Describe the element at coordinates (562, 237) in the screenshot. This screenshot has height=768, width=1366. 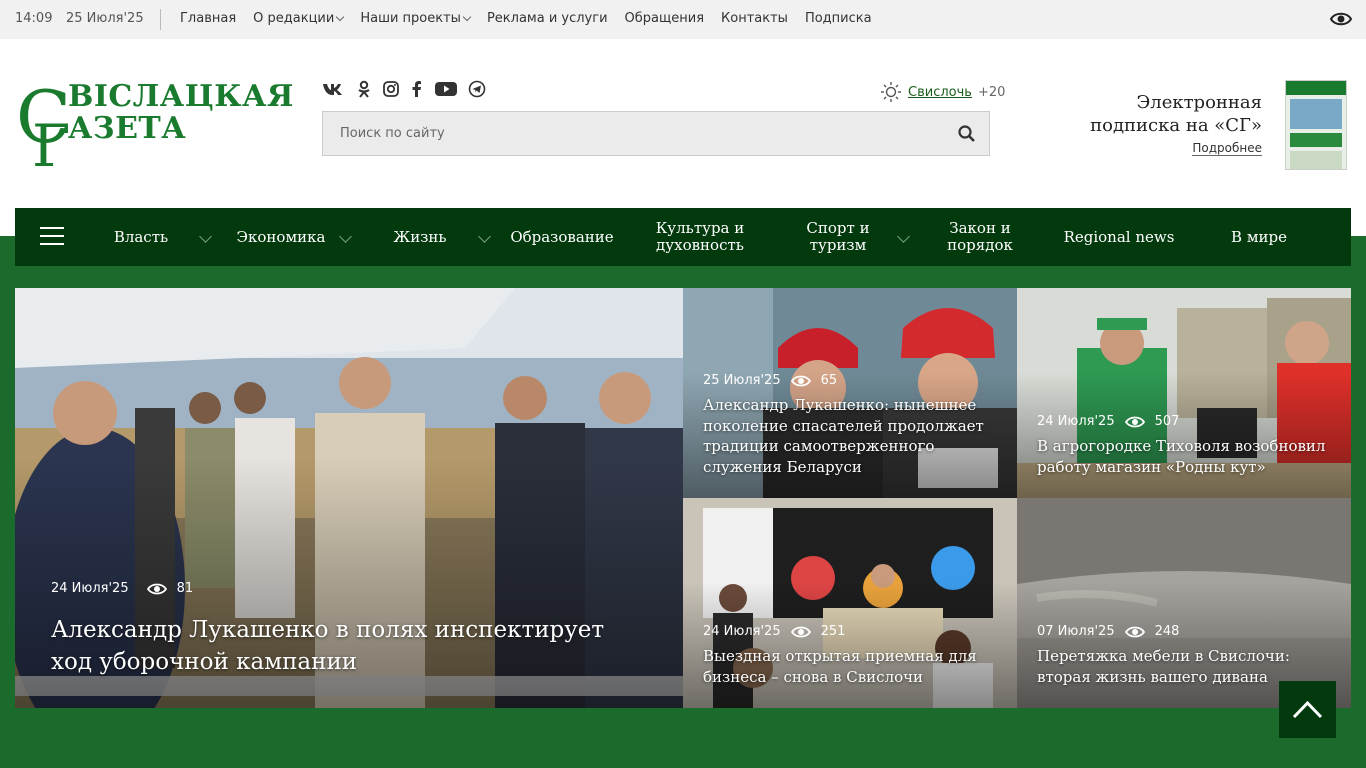
I see `nav-item-education: Образование` at that location.